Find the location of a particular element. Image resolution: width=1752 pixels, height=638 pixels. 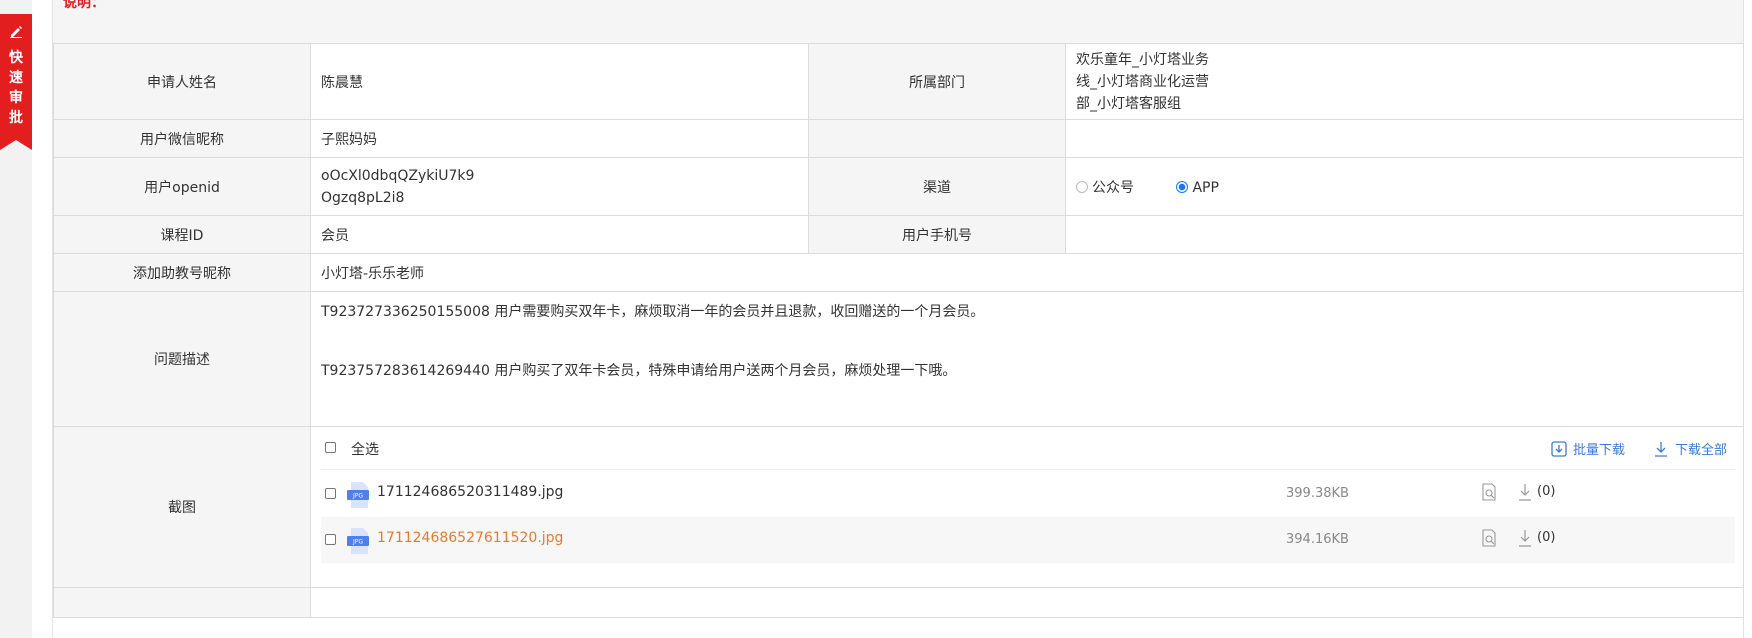

applicant-name-value: 陈晨慧 is located at coordinates (559, 81).